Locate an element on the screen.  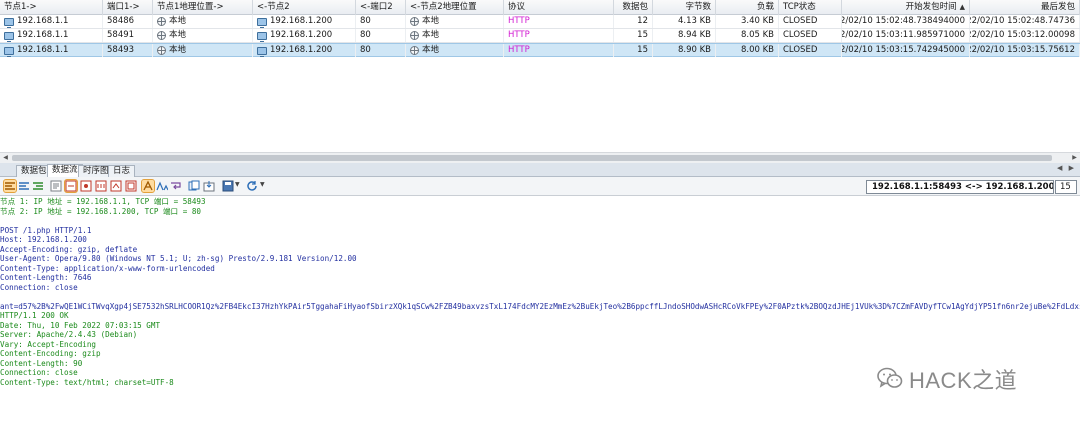
column-header-bytes: 字节数 is located at coordinates (684, 7).